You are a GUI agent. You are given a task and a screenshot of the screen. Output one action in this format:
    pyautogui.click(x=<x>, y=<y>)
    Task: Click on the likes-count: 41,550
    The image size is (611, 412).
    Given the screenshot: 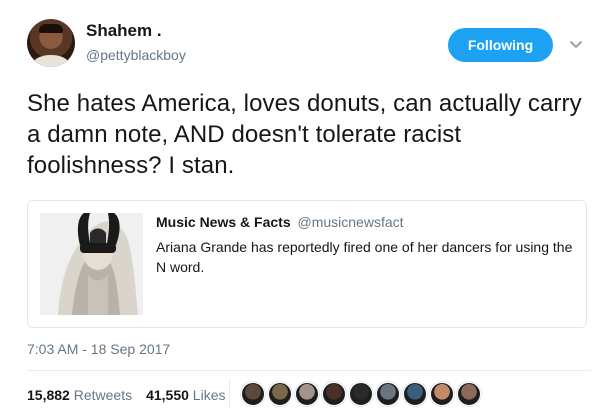 What is the action you would take?
    pyautogui.click(x=167, y=395)
    